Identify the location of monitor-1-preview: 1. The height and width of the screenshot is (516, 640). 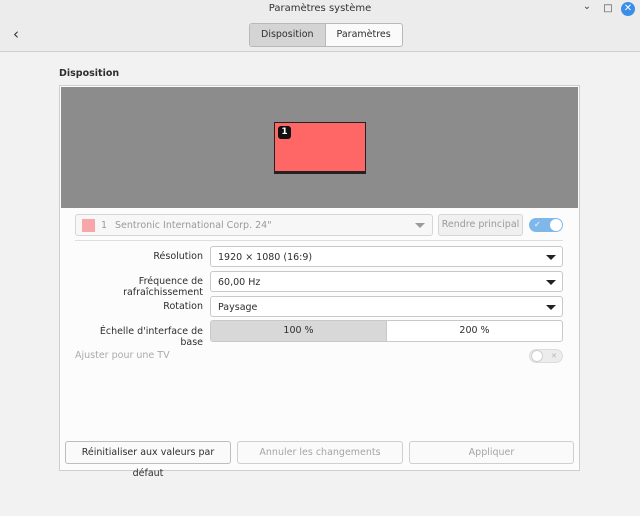
(320, 148).